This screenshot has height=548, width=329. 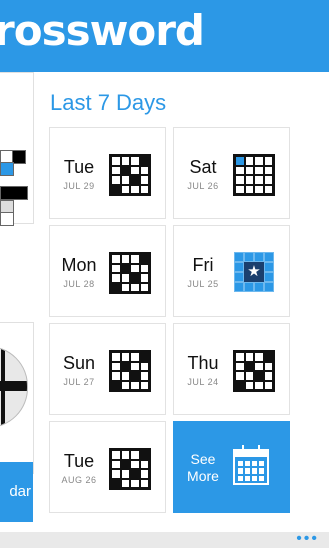 What do you see at coordinates (231, 173) in the screenshot?
I see `puzzle-tile-sat-jul26: Sat JUL 26` at bounding box center [231, 173].